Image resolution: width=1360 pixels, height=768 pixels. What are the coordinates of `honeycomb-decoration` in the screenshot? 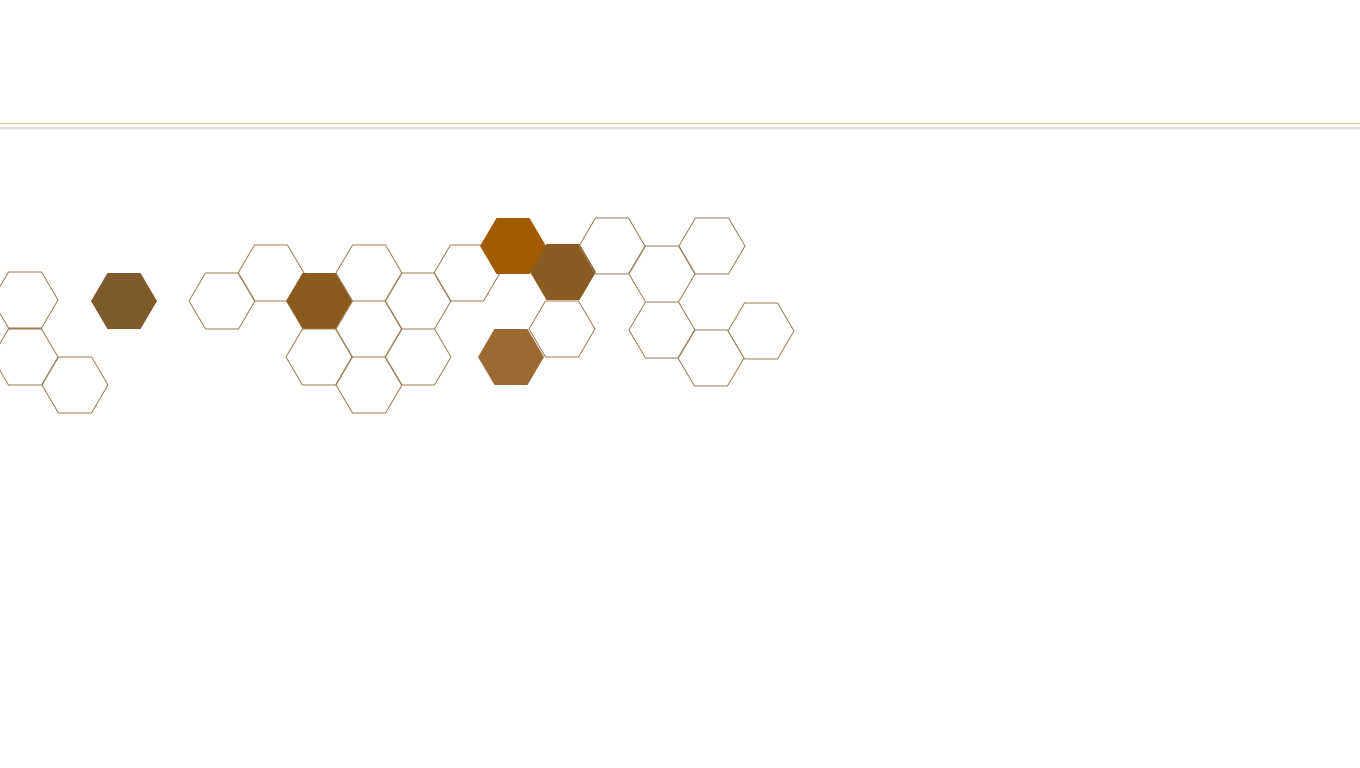 It's located at (397, 315).